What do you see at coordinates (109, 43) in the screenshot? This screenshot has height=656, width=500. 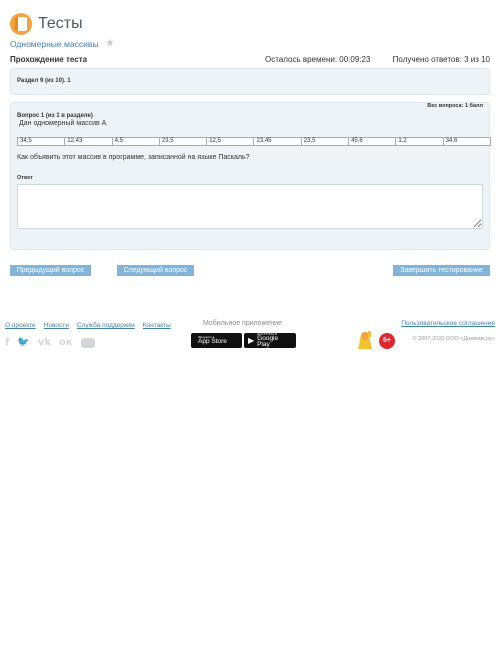 I see `star-icon: ★` at bounding box center [109, 43].